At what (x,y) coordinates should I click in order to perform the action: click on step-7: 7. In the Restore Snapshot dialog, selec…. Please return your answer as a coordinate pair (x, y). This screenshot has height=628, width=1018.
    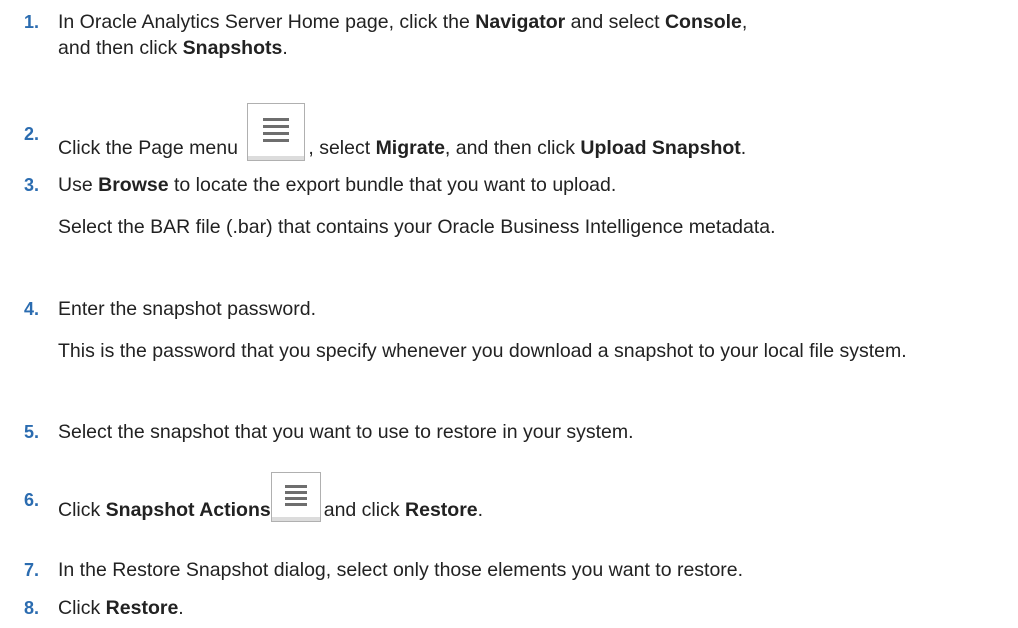
    Looking at the image, I should click on (516, 570).